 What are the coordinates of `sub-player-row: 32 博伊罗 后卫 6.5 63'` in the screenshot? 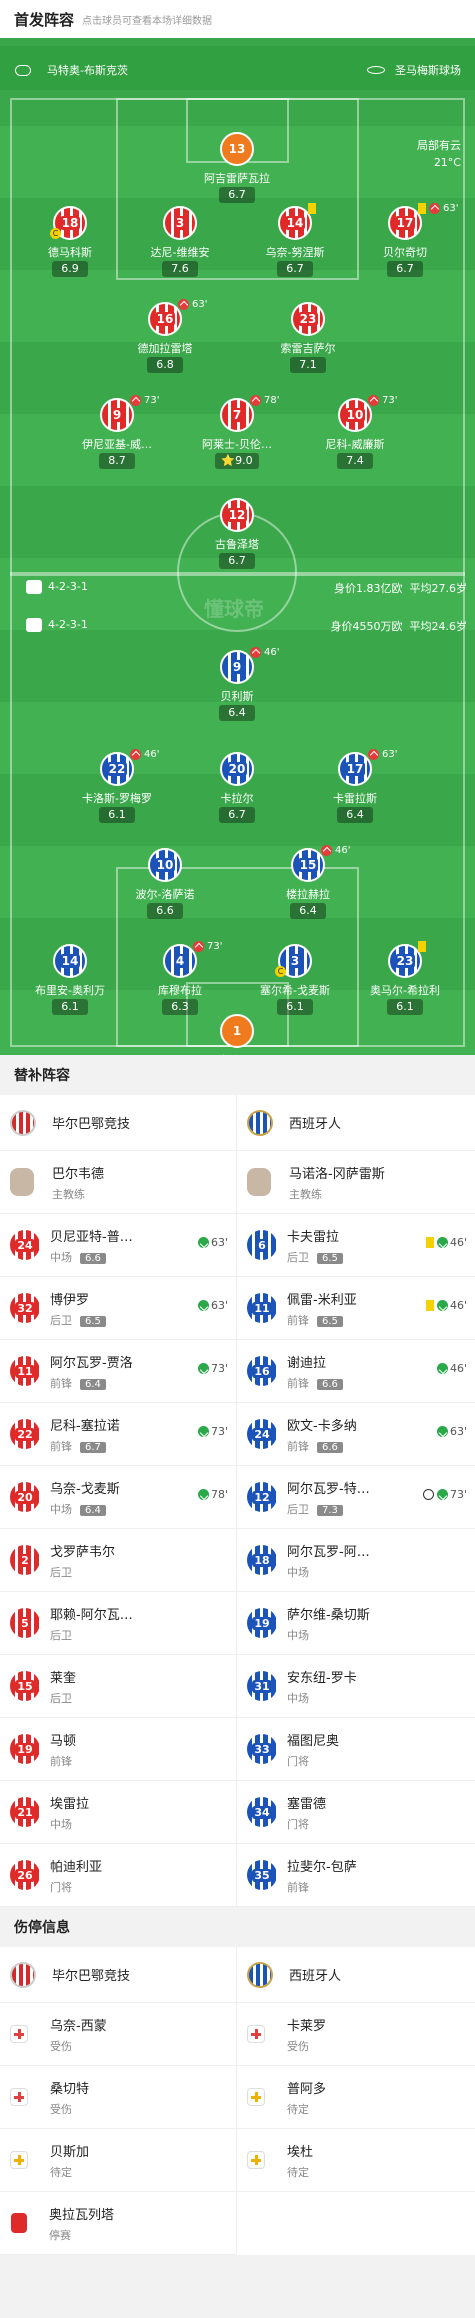 It's located at (118, 1308).